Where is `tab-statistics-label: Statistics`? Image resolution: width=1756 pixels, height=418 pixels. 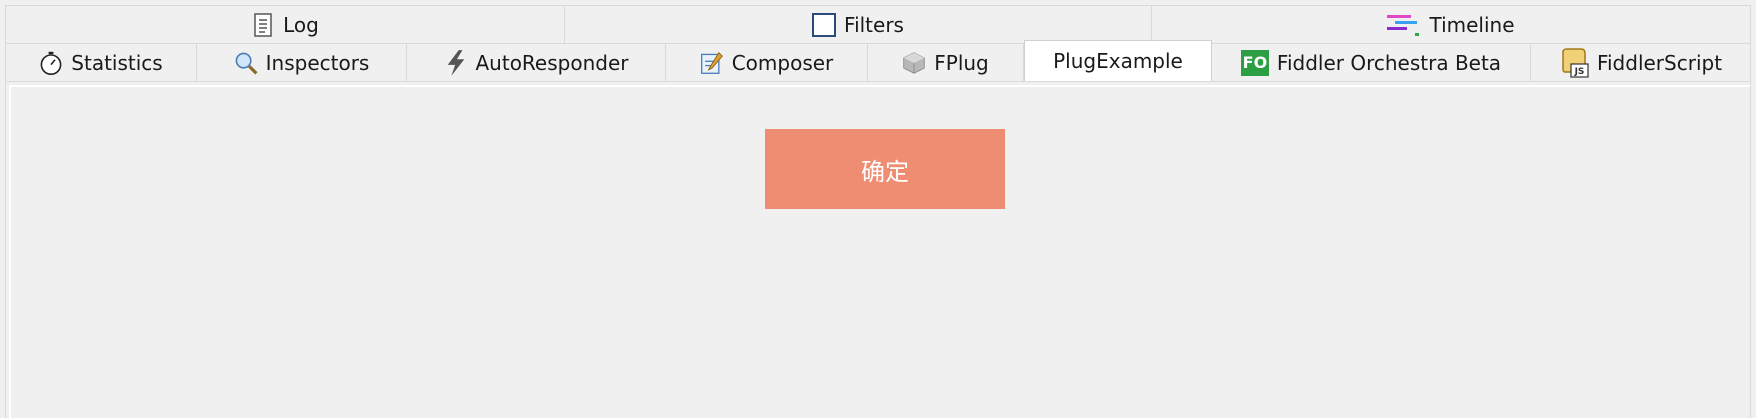
tab-statistics-label: Statistics is located at coordinates (117, 62).